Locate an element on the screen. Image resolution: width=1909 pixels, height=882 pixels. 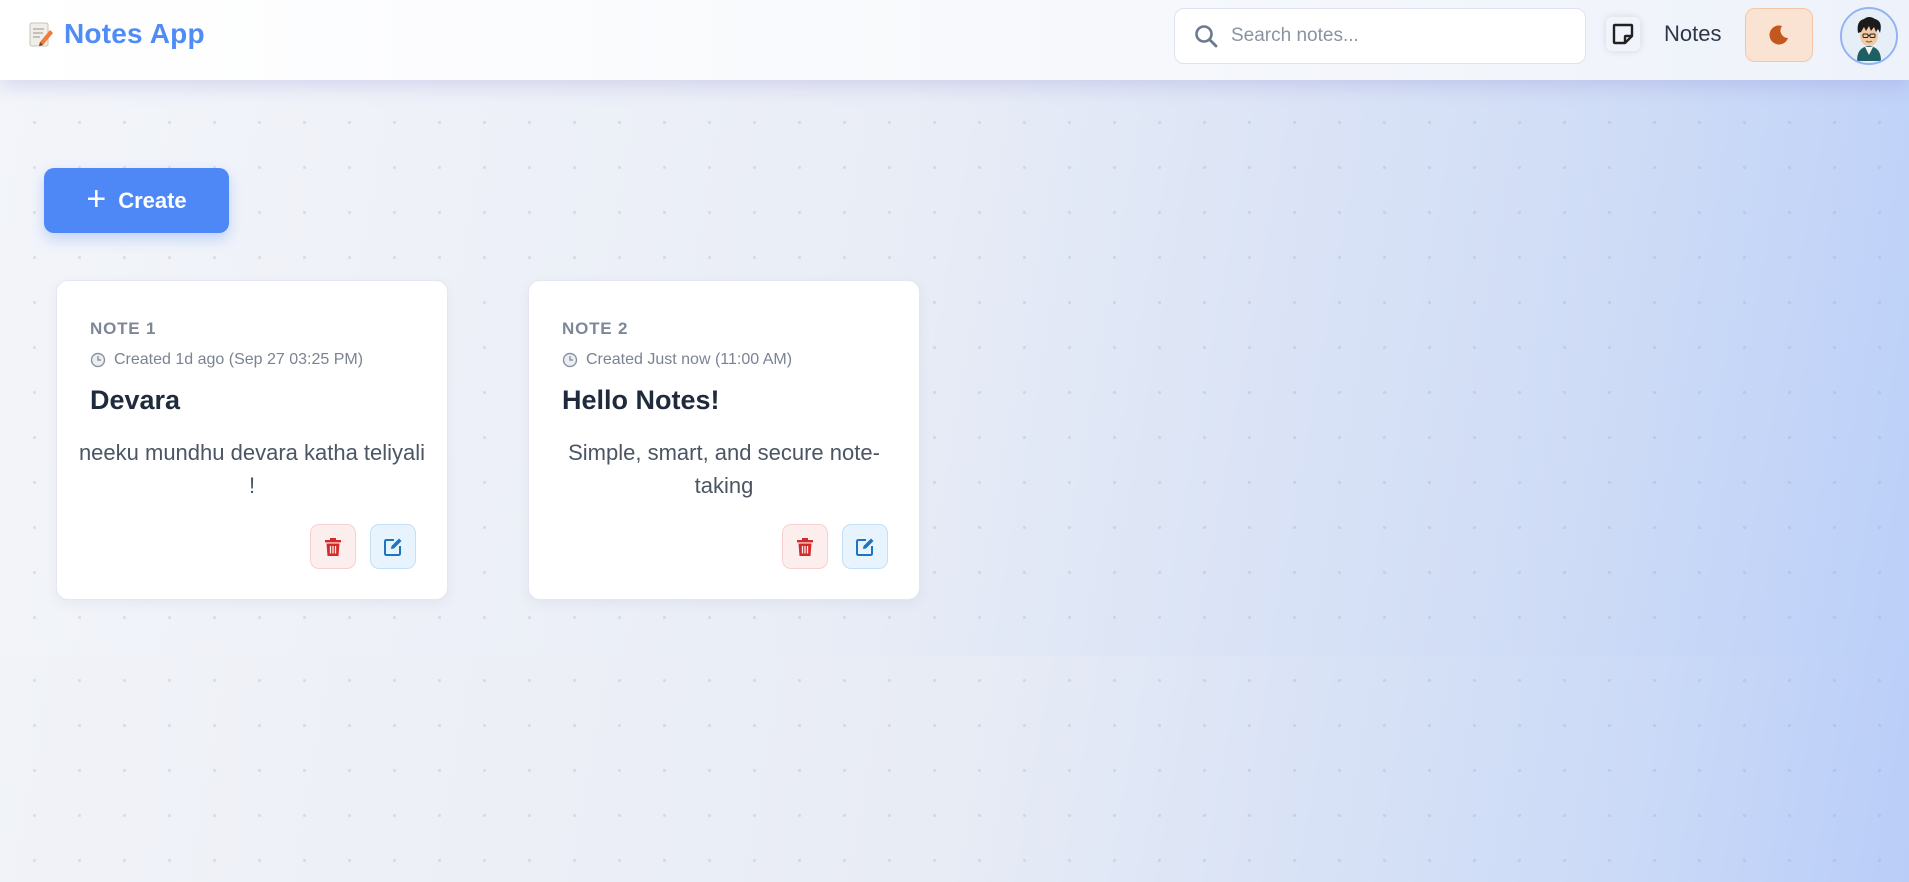
app-title: Notes App is located at coordinates (134, 33).